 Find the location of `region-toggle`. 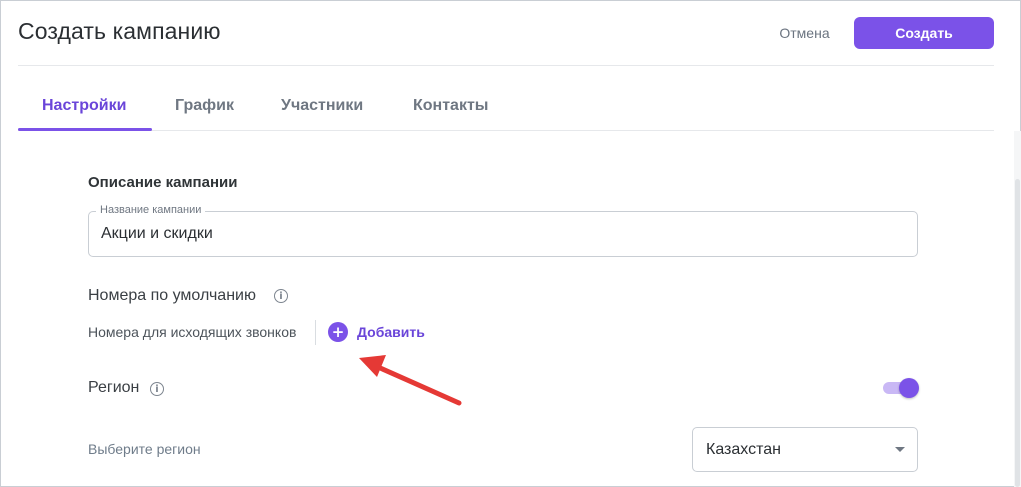

region-toggle is located at coordinates (901, 388).